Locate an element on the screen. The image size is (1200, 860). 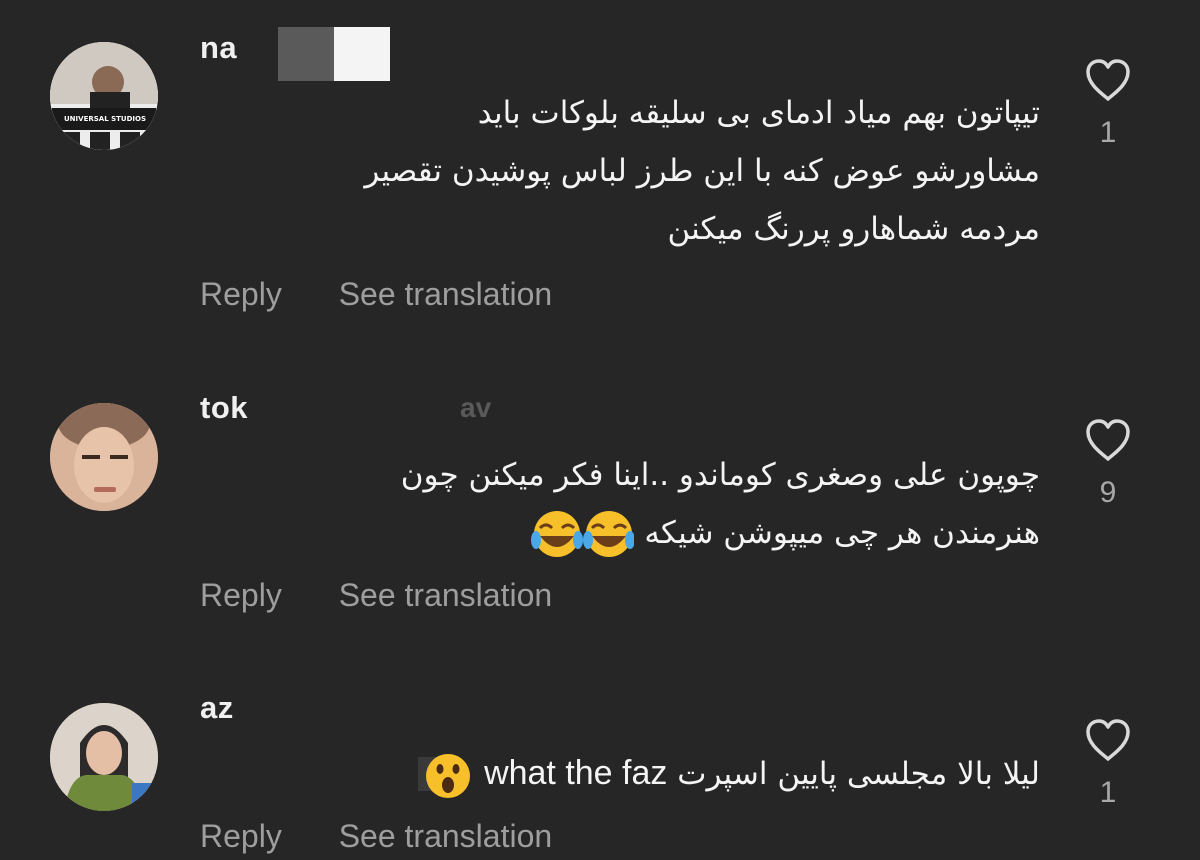
comment-line-with-emoji: هنرمندن هر چی میپوشن شیکه is located at coordinates (610, 533).